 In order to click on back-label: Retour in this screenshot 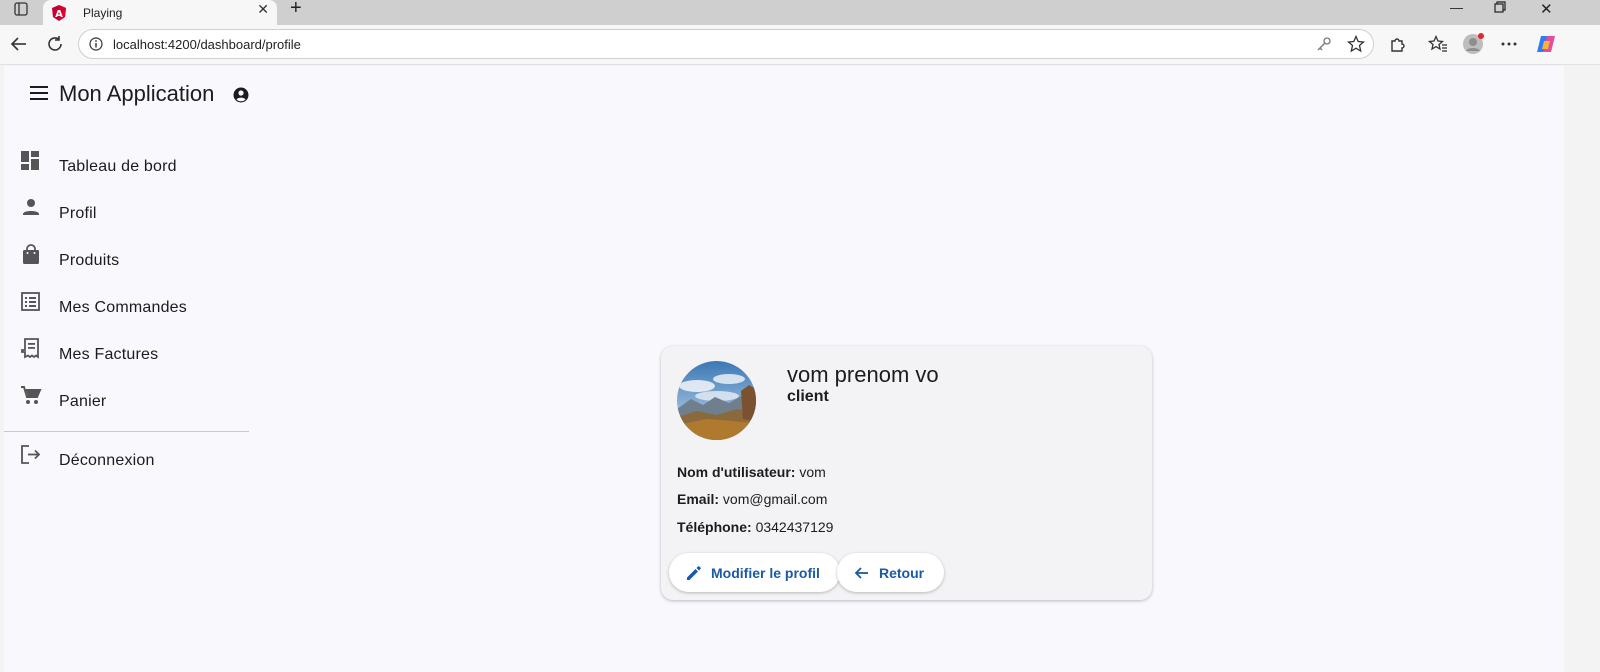, I will do `click(902, 572)`.